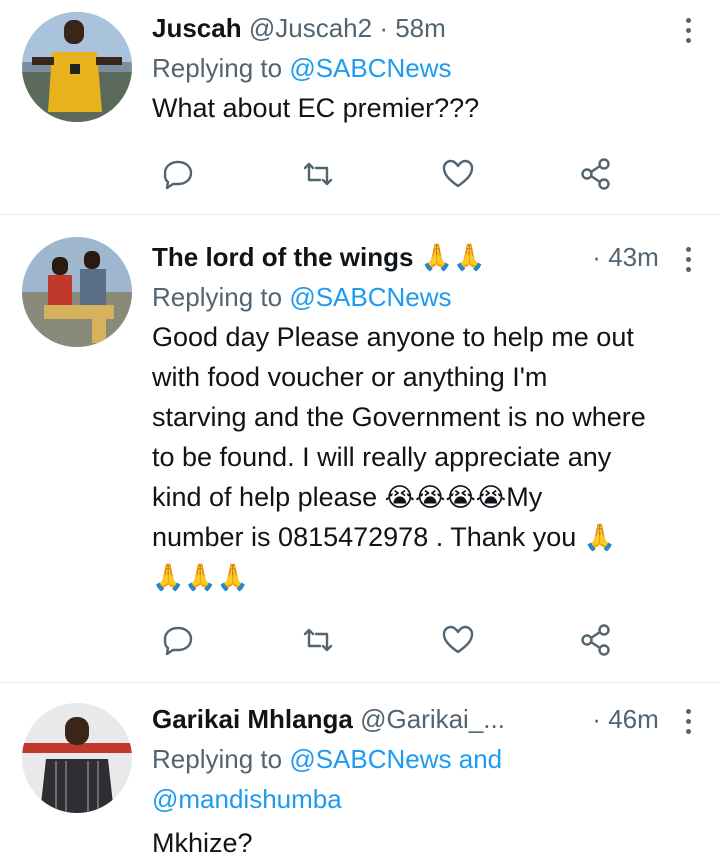 The width and height of the screenshot is (720, 863). Describe the element at coordinates (268, 497) in the screenshot. I see `text-segment: kind of help please` at that location.